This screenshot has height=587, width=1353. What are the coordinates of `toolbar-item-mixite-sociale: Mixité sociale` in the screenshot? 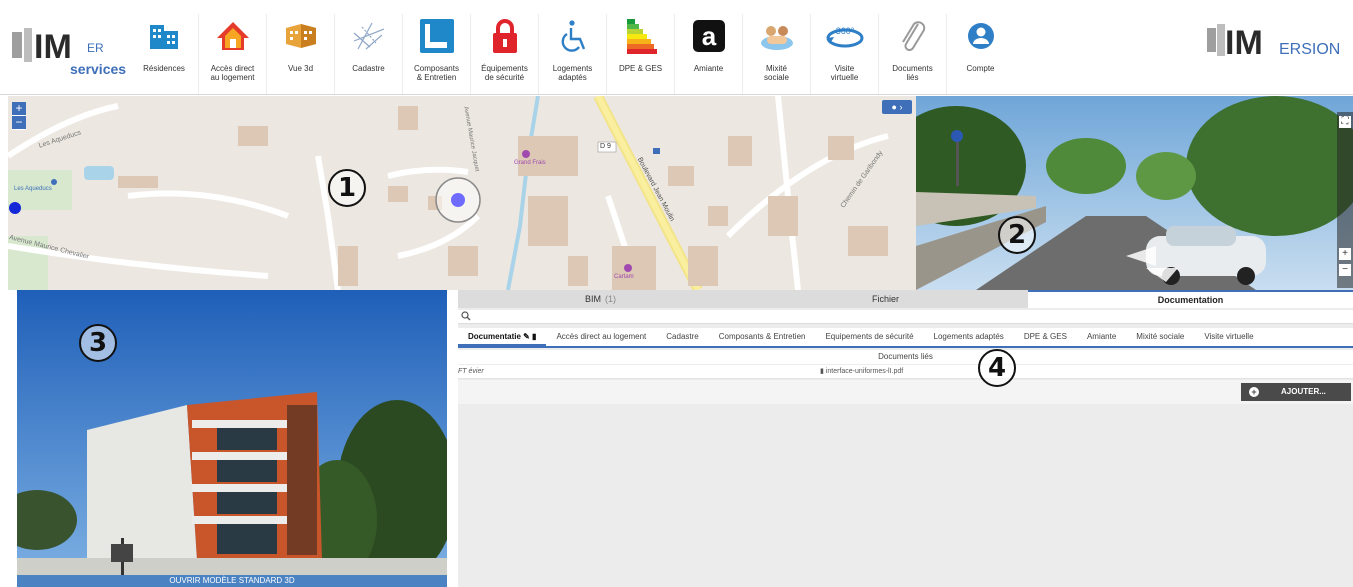 It's located at (776, 54).